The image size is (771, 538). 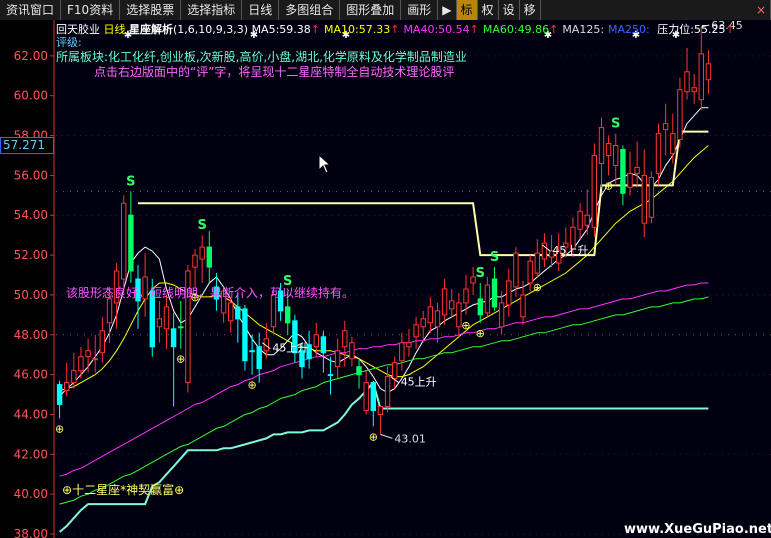 I want to click on toolbar-item-11: 设, so click(x=509, y=10).